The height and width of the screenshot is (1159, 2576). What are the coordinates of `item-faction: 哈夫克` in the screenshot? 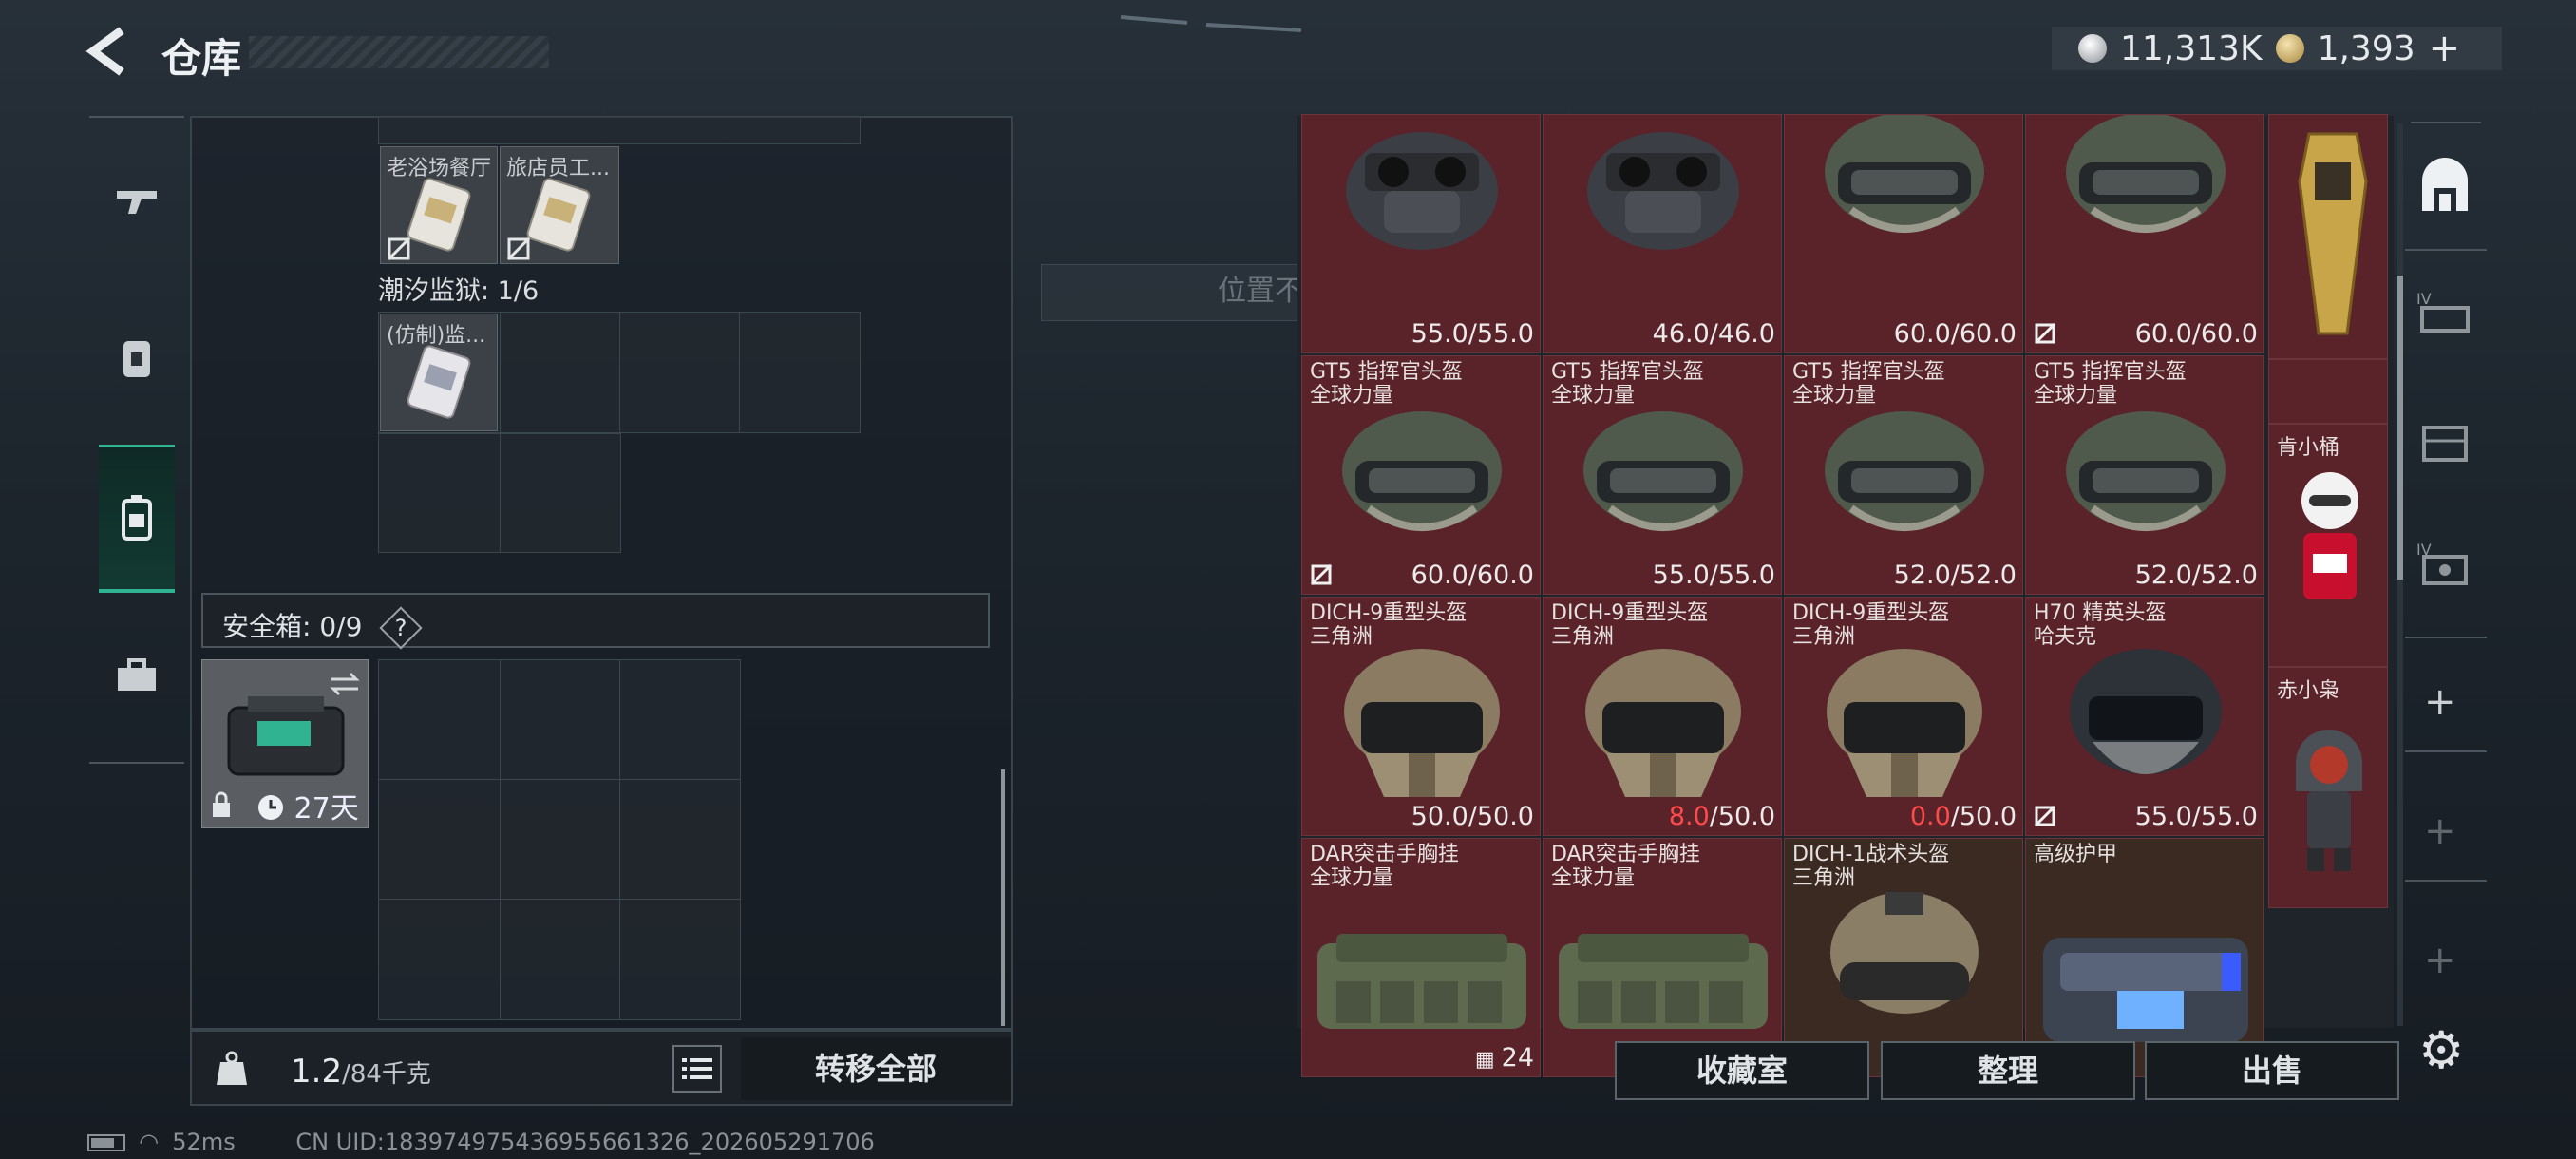 It's located at (2065, 637).